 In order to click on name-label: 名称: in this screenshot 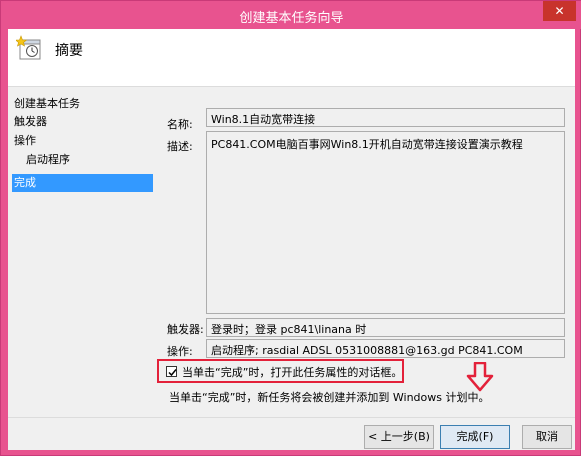, I will do `click(180, 124)`.